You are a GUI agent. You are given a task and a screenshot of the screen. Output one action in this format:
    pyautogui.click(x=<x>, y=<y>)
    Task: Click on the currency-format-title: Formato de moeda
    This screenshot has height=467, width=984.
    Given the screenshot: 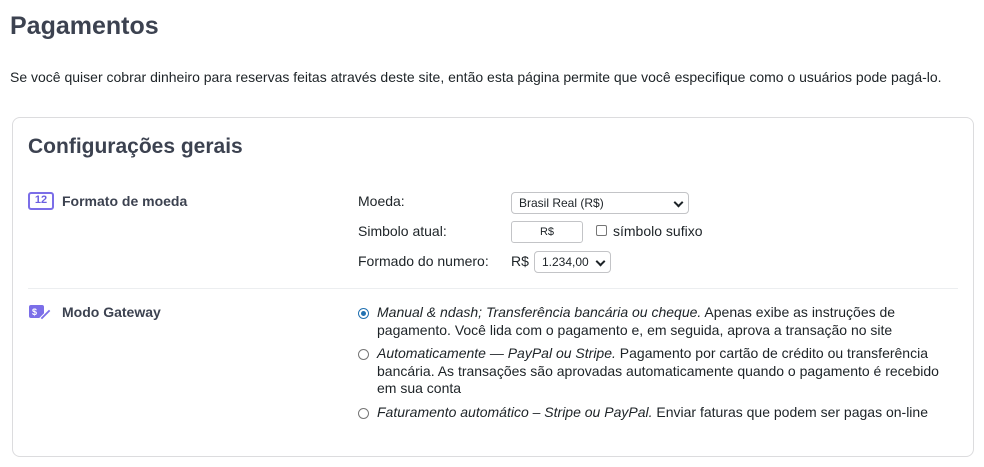 What is the action you would take?
    pyautogui.click(x=125, y=201)
    